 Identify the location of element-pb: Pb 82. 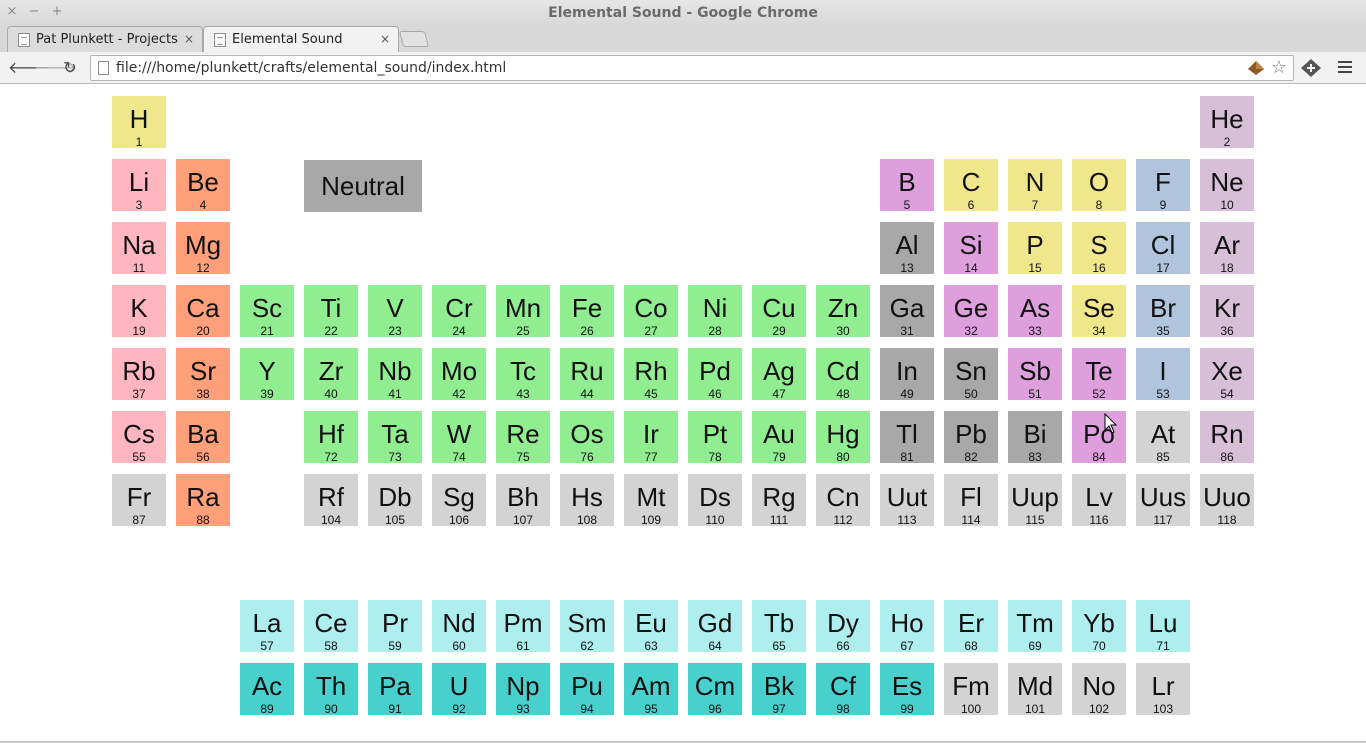
(971, 437).